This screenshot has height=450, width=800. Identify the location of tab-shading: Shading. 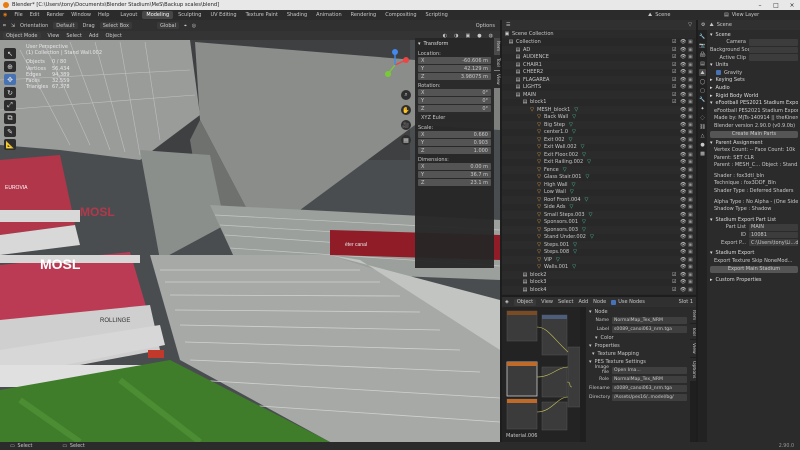
(297, 15).